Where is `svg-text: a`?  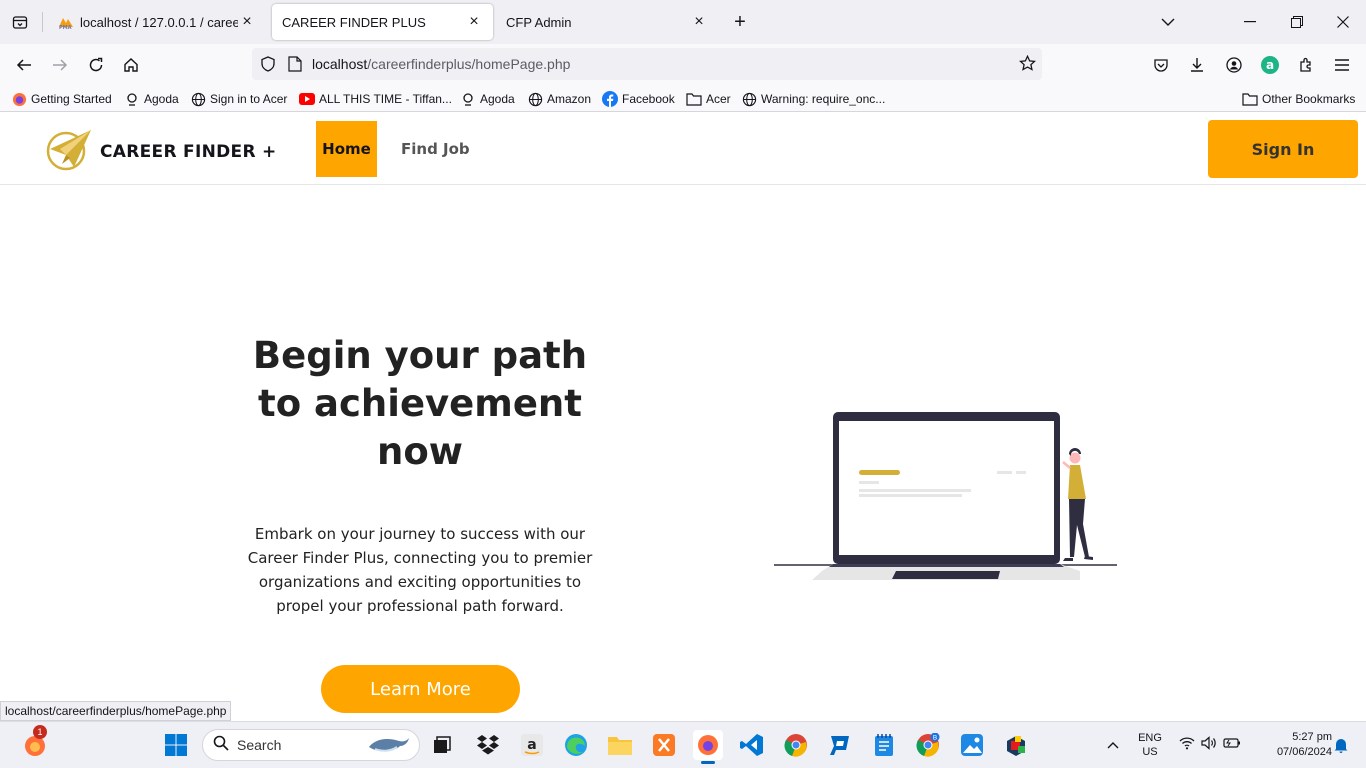
svg-text: a is located at coordinates (531, 745).